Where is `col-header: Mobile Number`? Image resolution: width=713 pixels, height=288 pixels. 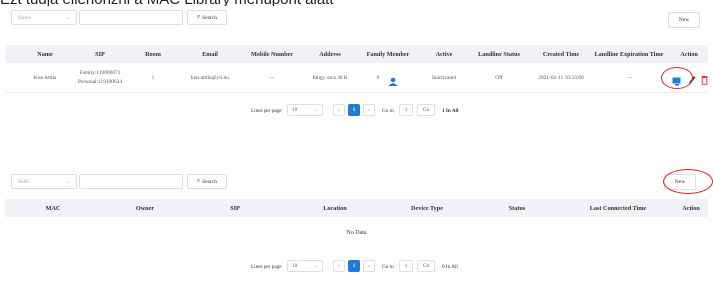 col-header: Mobile Number is located at coordinates (272, 54).